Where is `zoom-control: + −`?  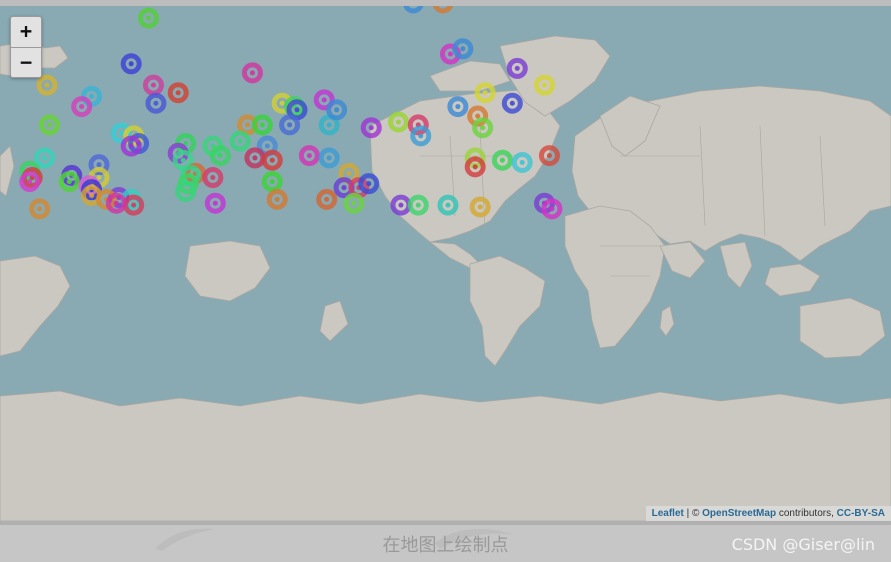
zoom-control: + − is located at coordinates (26, 47).